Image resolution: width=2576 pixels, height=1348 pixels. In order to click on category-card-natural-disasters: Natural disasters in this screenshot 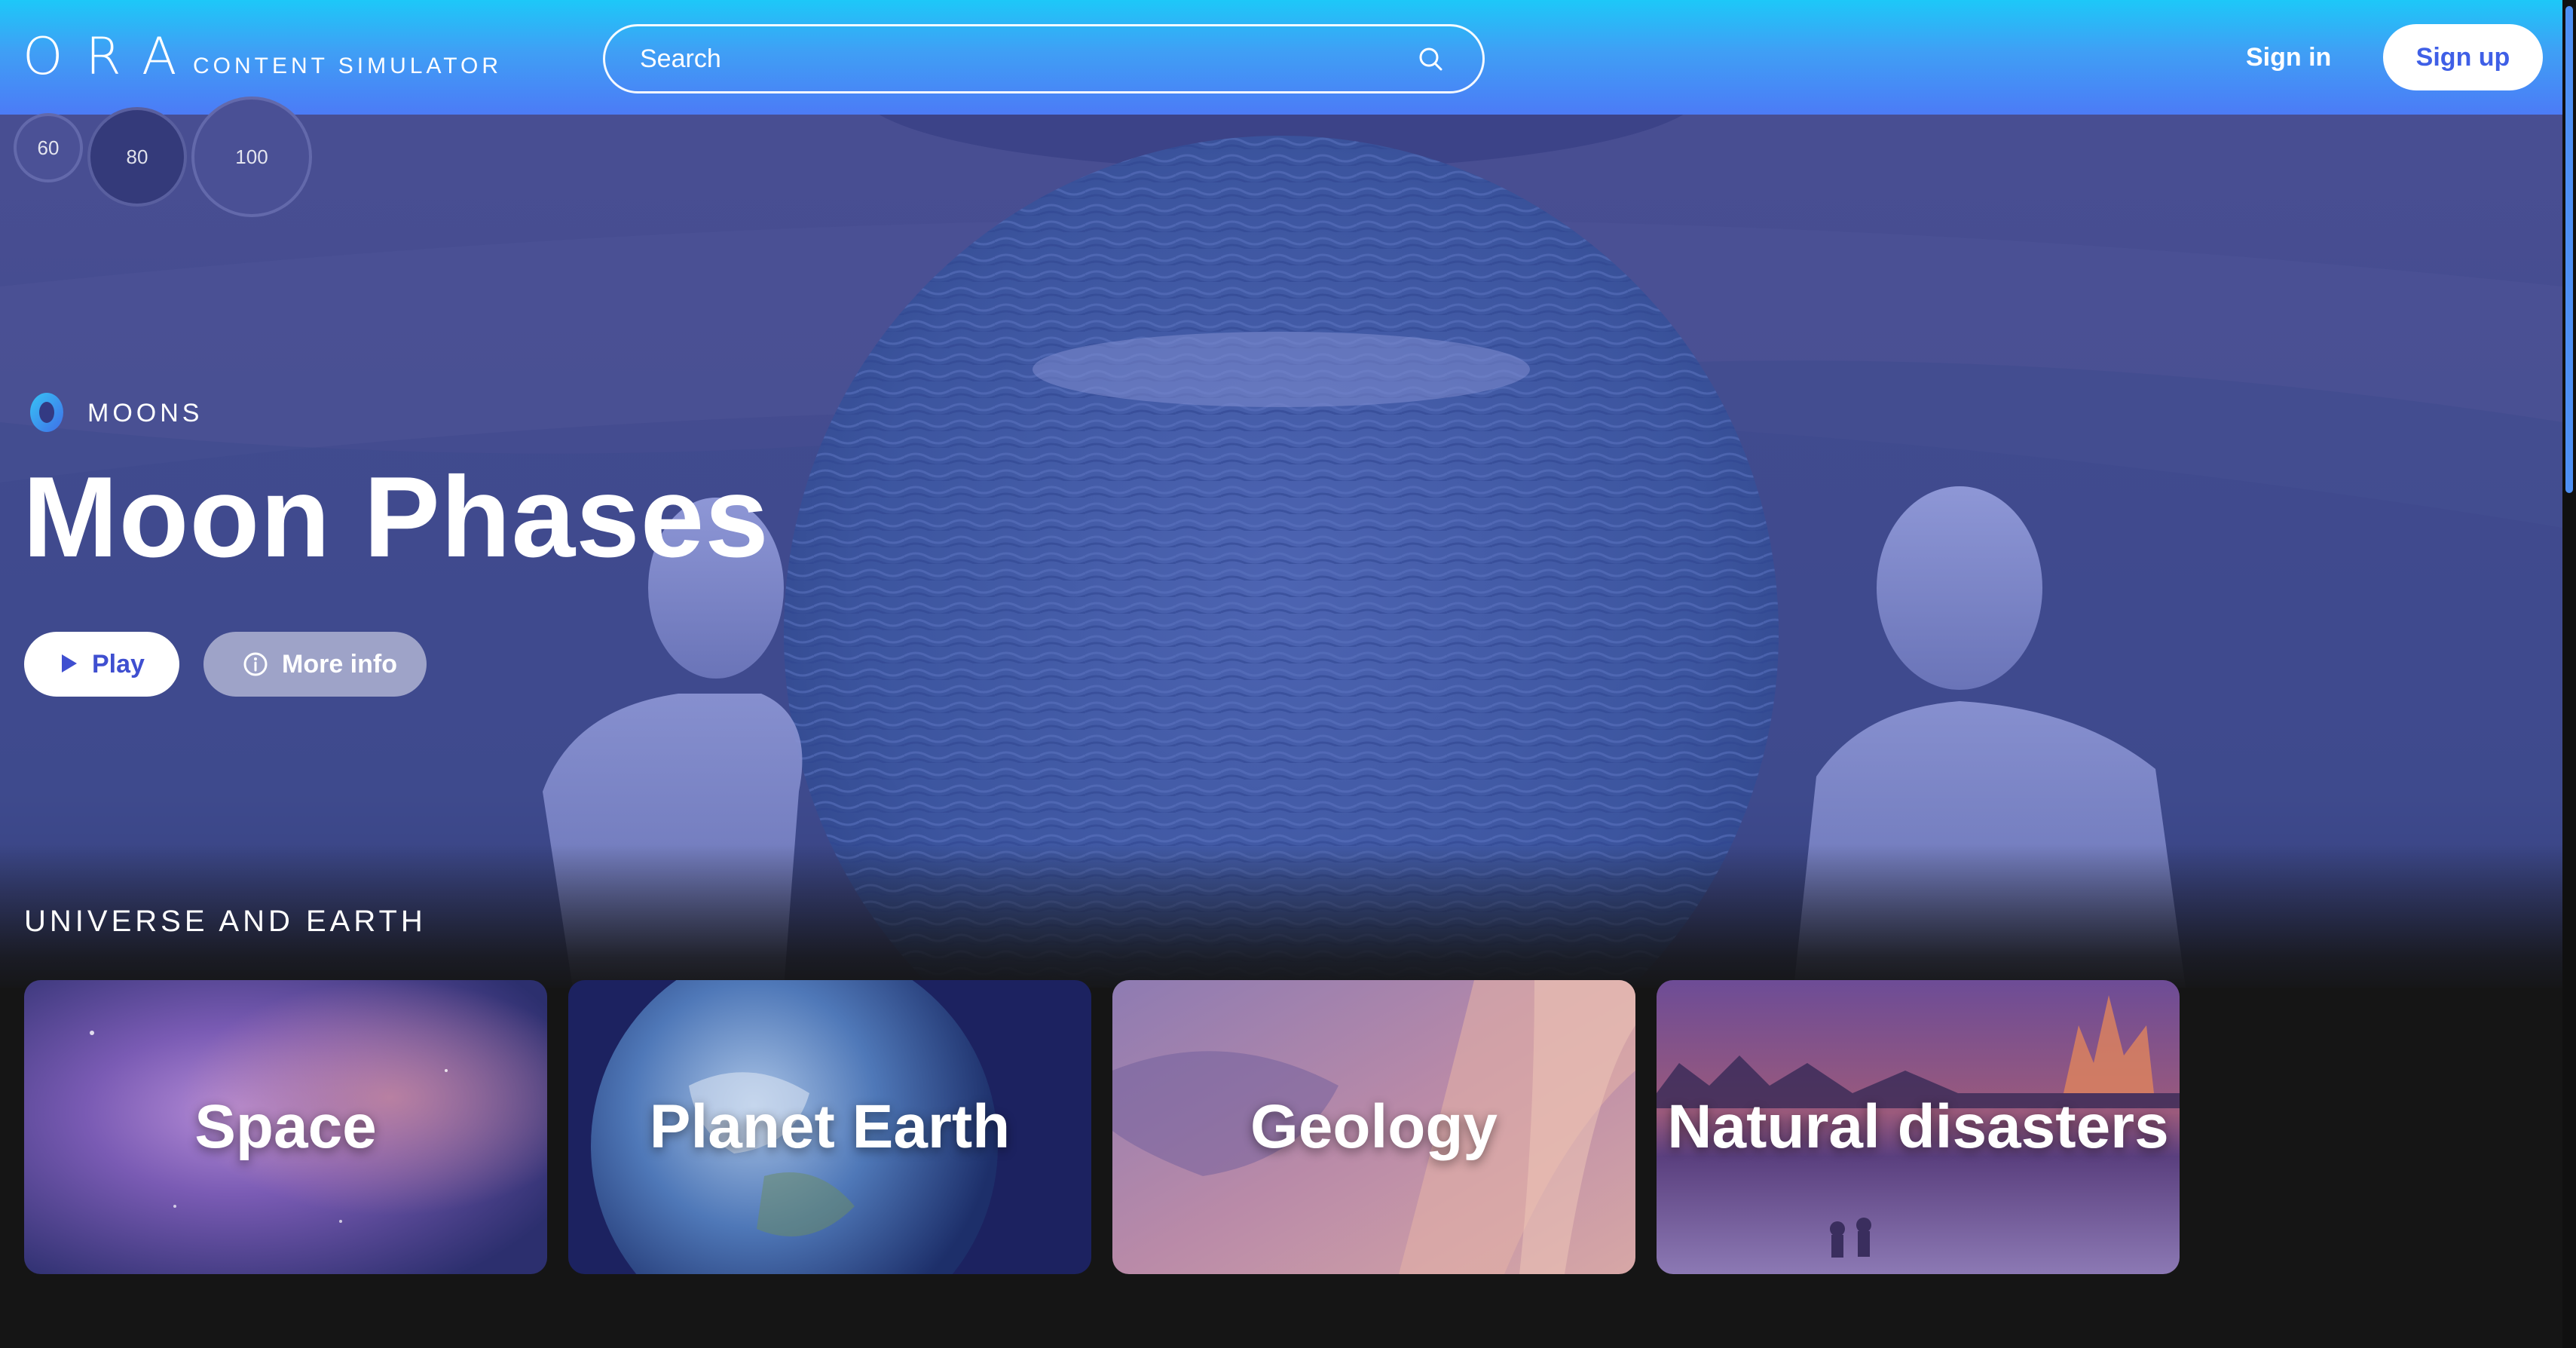, I will do `click(1919, 1127)`.